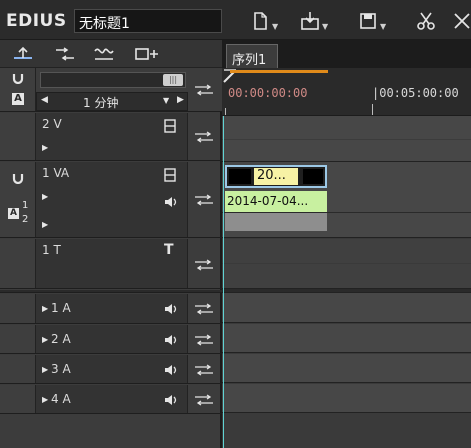 The image size is (471, 448). What do you see at coordinates (61, 339) in the screenshot?
I see `track-name: 2 A` at bounding box center [61, 339].